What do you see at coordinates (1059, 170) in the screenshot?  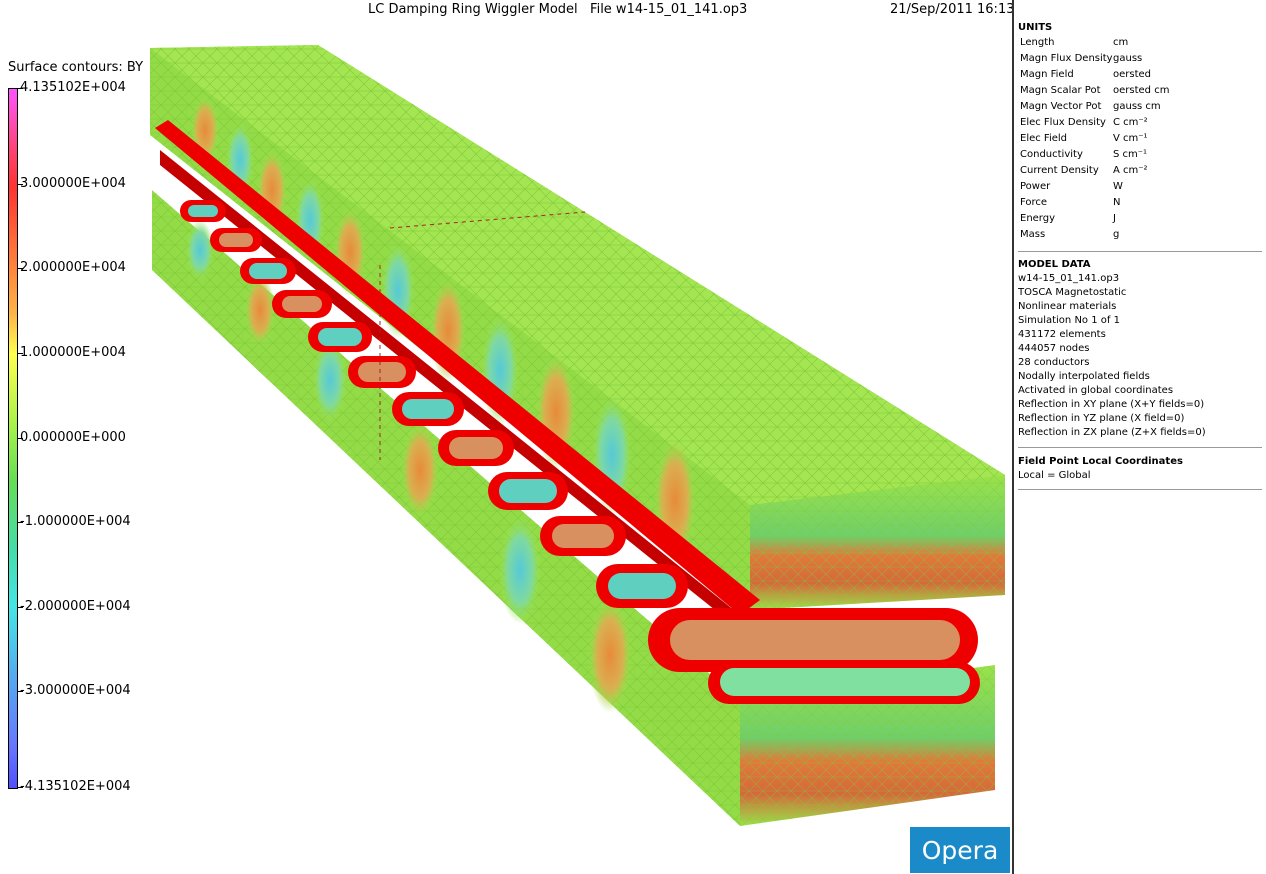 I see `unit-quantity: Current Density` at bounding box center [1059, 170].